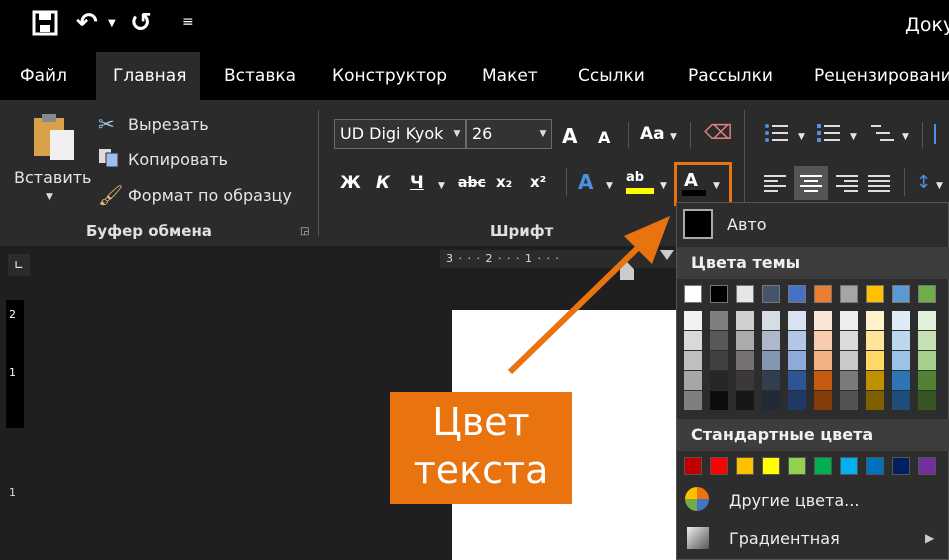  Describe the element at coordinates (106, 124) in the screenshot. I see `cut-icon: ✂` at that location.